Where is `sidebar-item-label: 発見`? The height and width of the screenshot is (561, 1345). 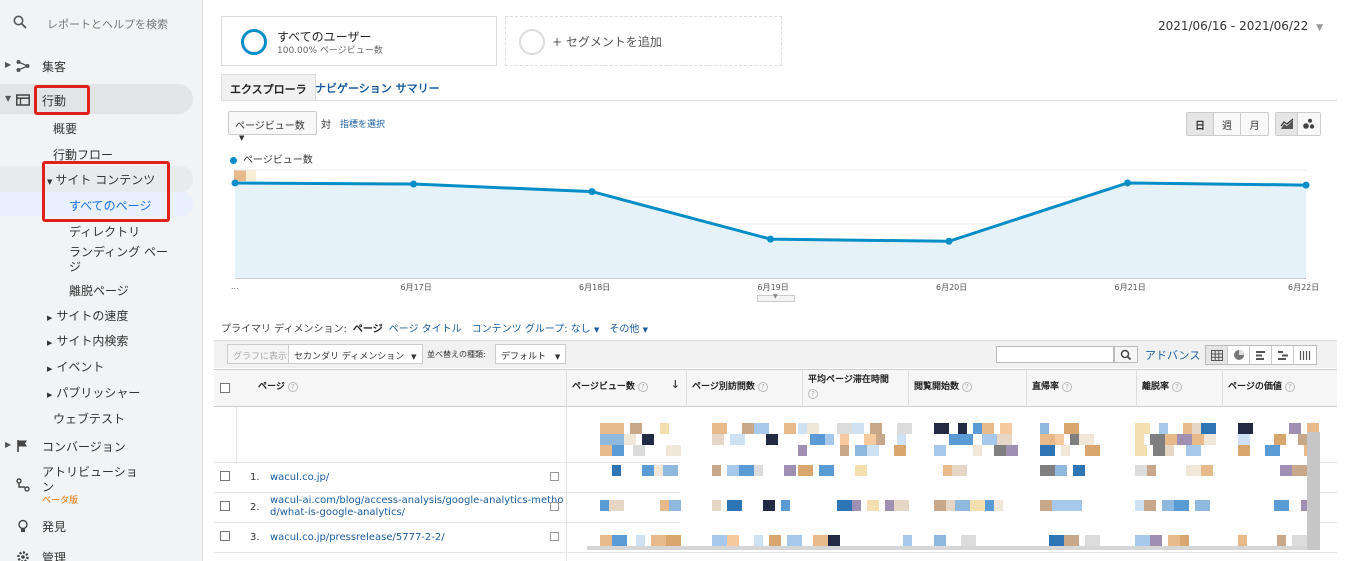 sidebar-item-label: 発見 is located at coordinates (54, 527).